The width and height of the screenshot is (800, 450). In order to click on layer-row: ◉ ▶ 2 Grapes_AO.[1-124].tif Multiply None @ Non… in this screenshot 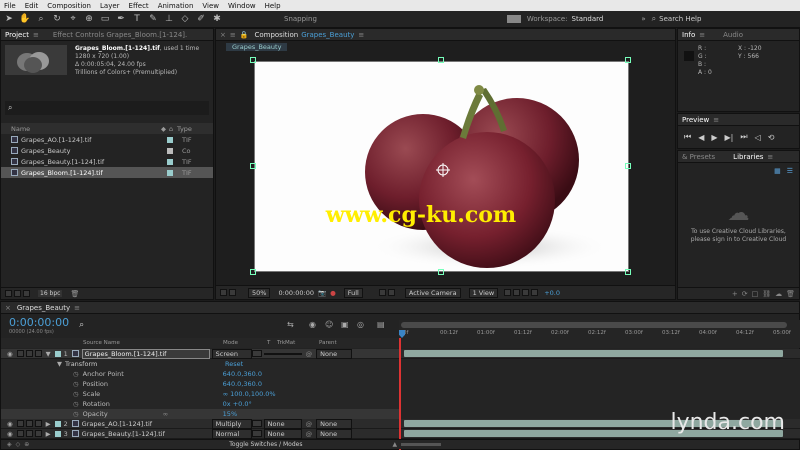, I will do `click(200, 423)`.